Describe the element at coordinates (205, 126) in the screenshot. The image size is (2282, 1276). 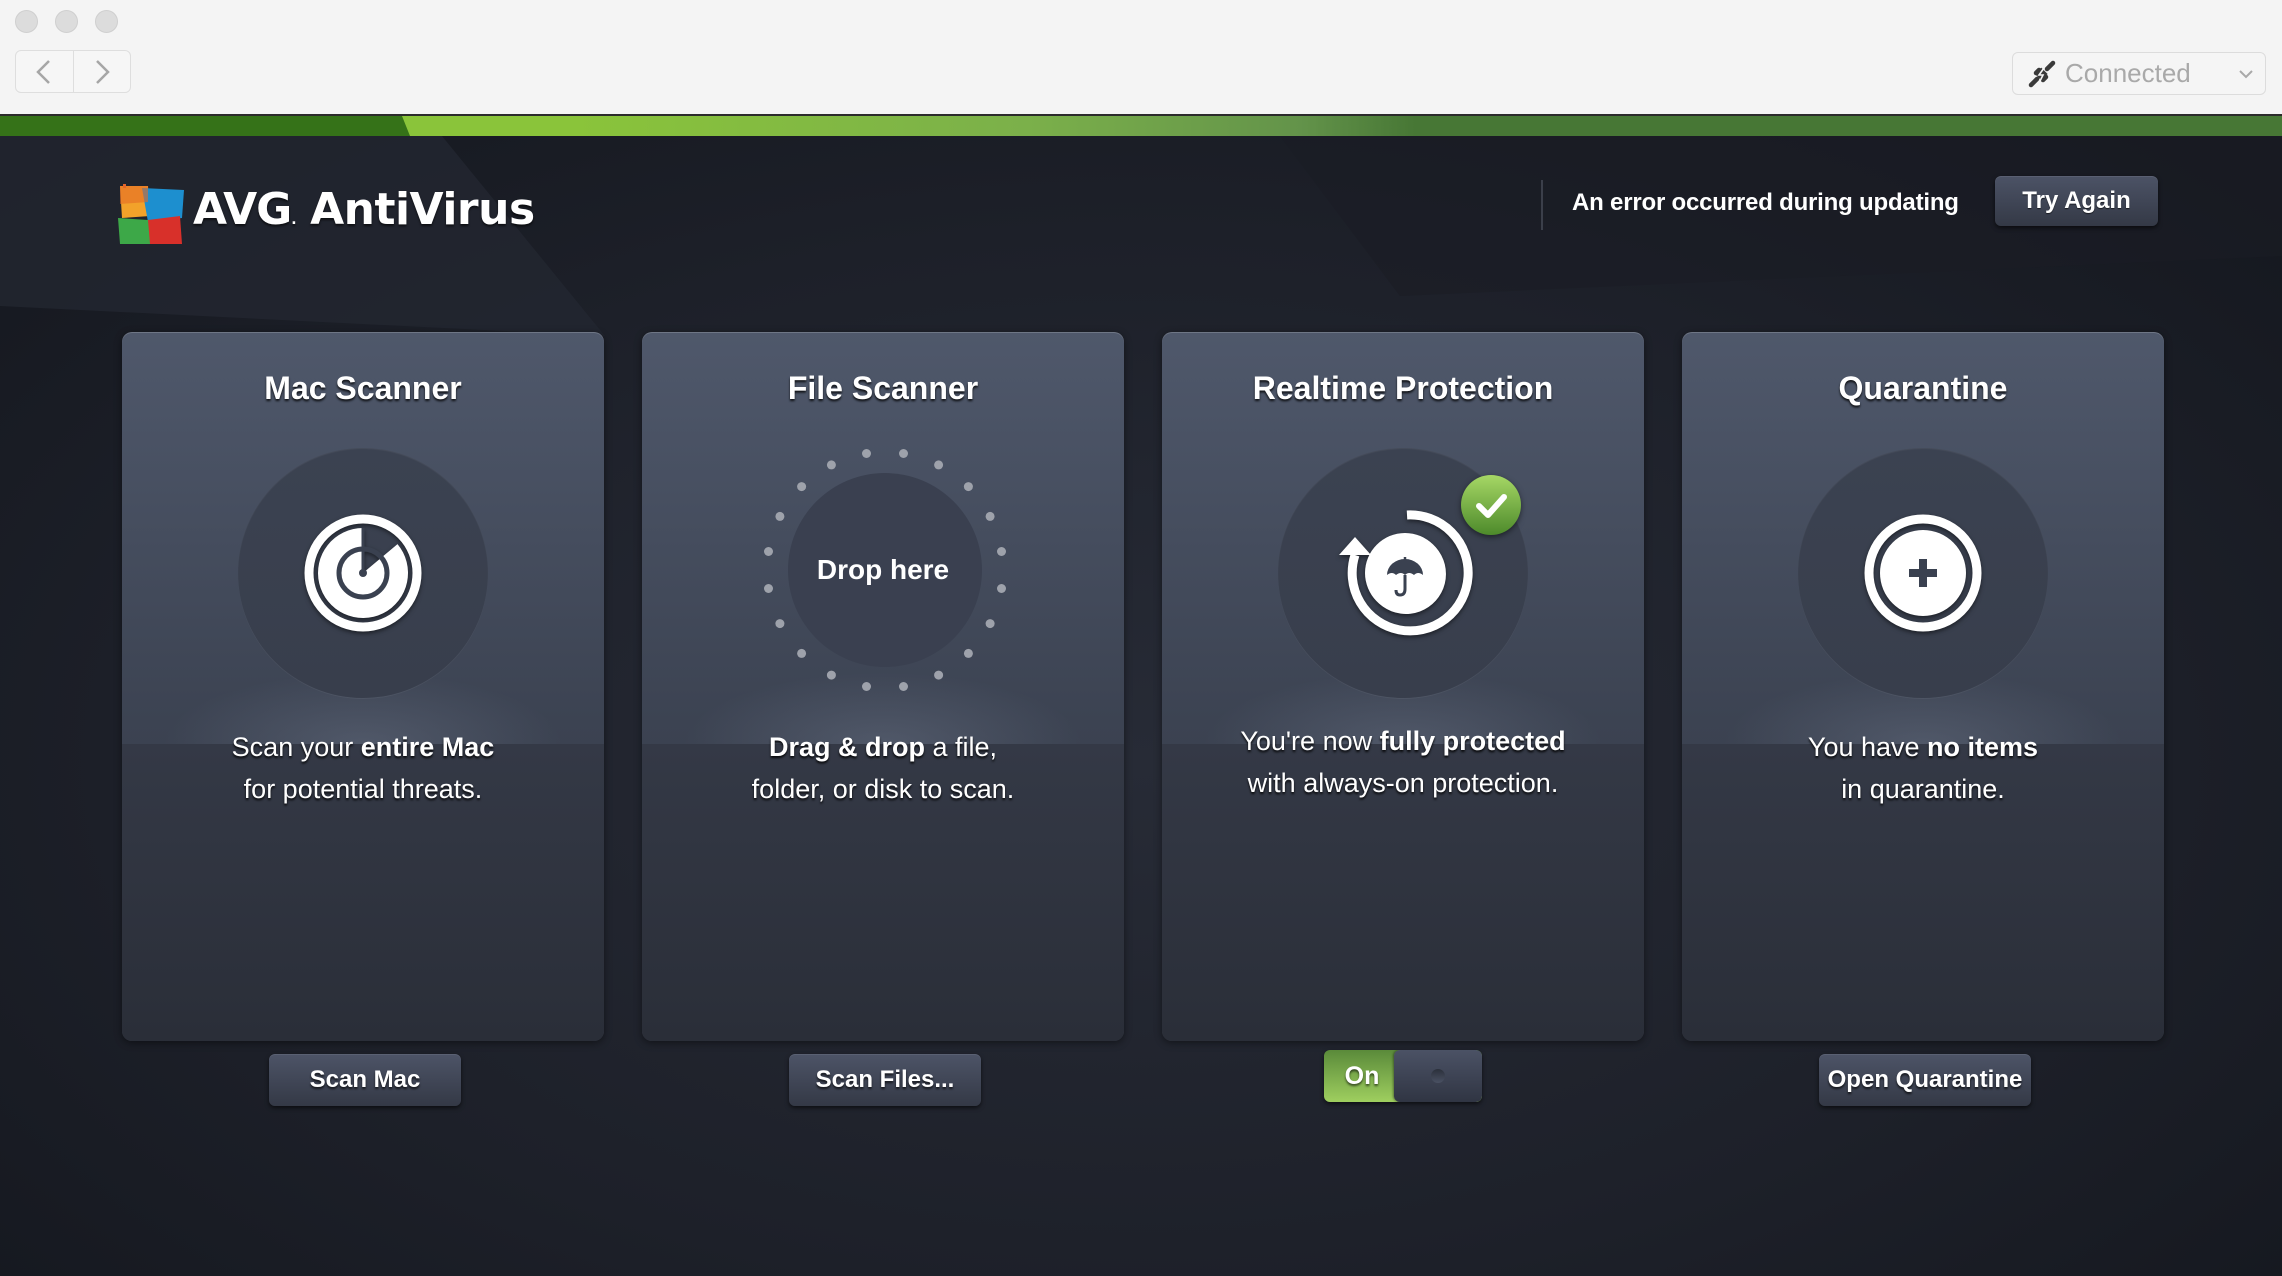
I see `progress-bar-dark-segment` at that location.